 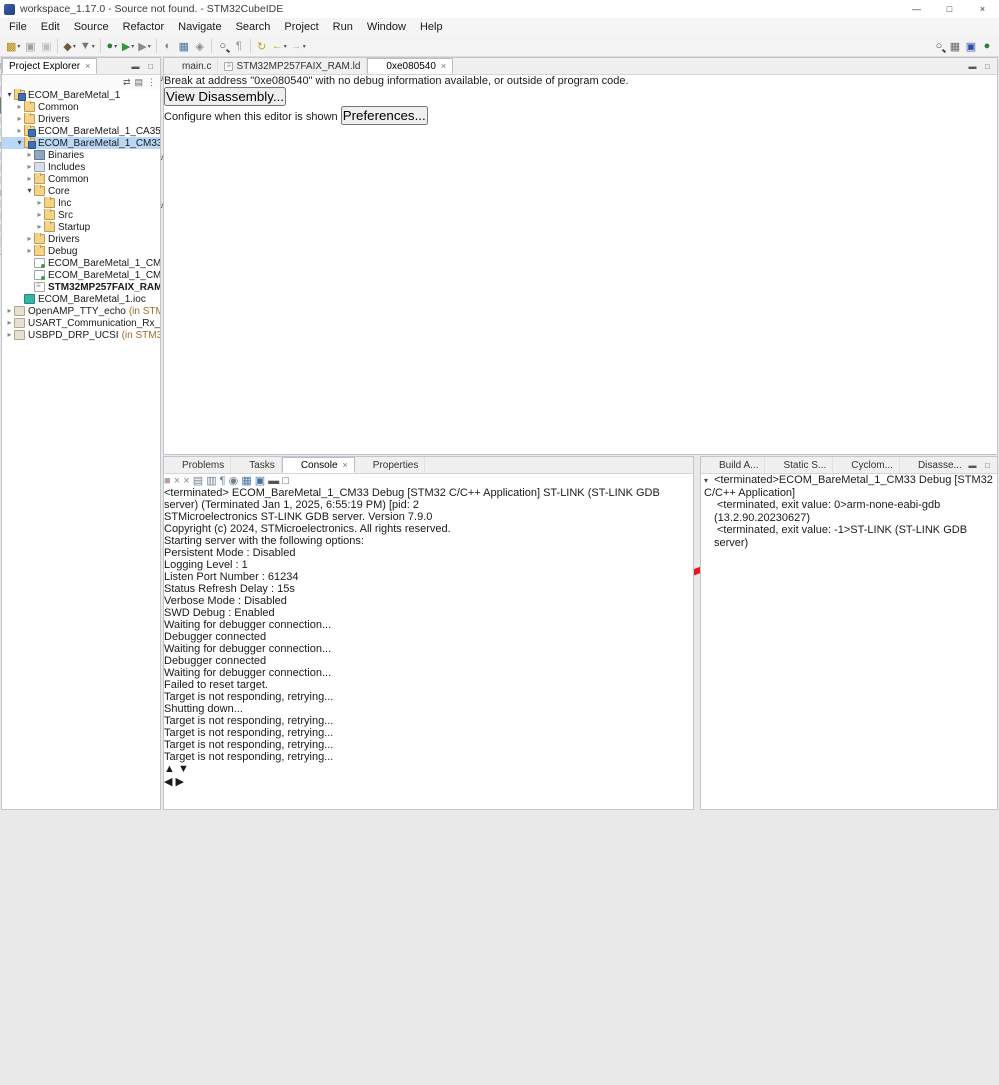 I want to click on tree-item: Debug, so click(x=81, y=251).